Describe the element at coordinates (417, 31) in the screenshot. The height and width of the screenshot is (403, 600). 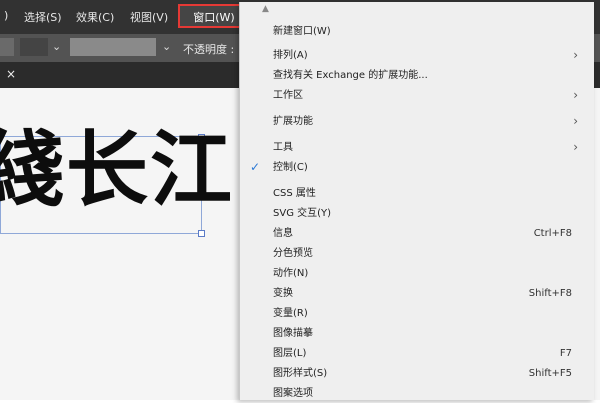
I see `menu-item: 新建窗口(W)` at that location.